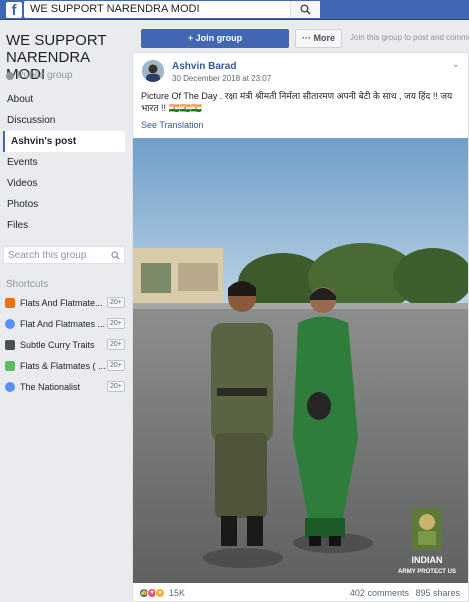 This screenshot has width=469, height=602. Describe the element at coordinates (64, 99) in the screenshot. I see `nav-item-about: About` at that location.